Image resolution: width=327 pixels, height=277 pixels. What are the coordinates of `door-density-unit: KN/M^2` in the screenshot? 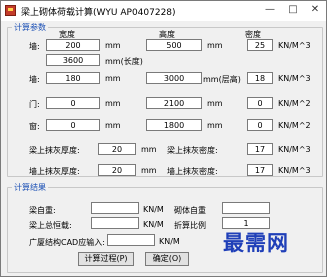 It's located at (294, 103).